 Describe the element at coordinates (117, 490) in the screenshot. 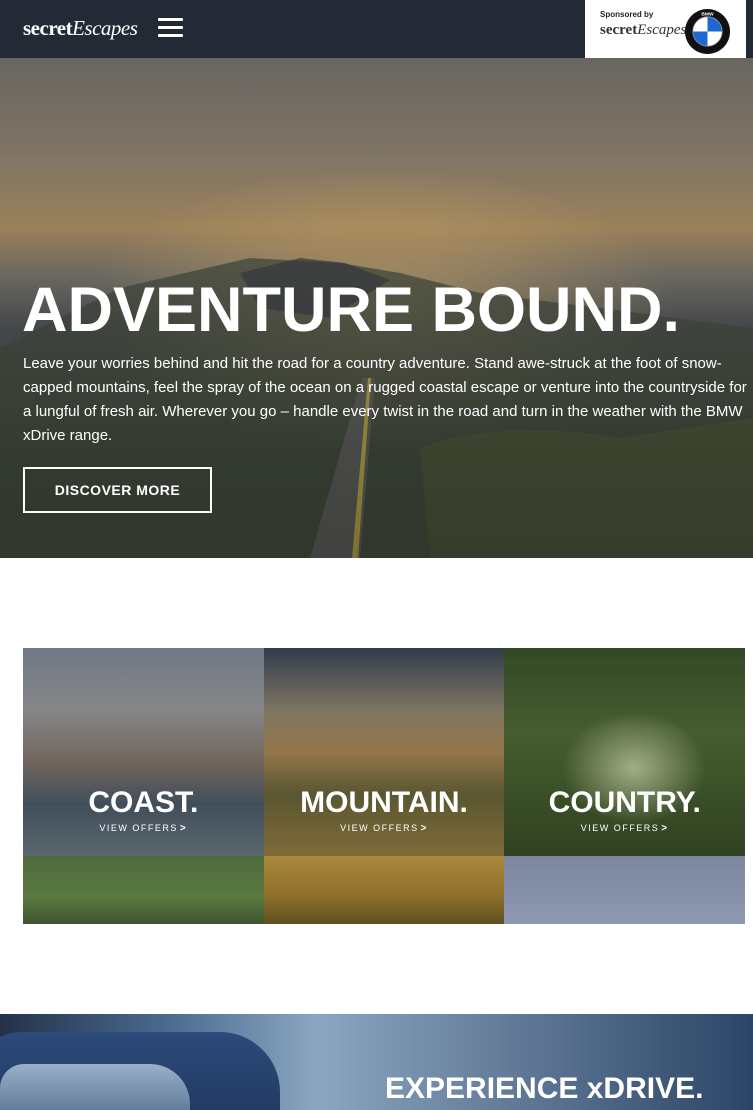

I see `discover-more-button: DISCOVER MORE` at that location.